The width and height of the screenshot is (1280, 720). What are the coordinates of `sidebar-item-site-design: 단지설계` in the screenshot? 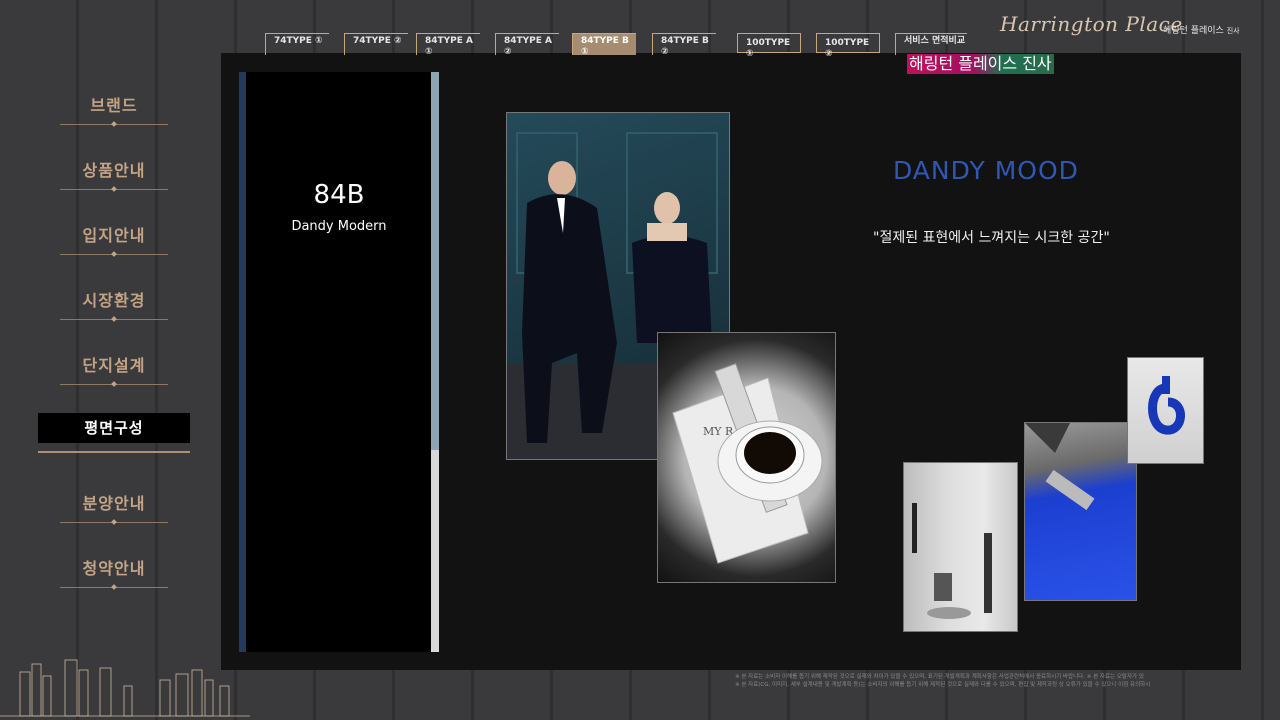 It's located at (114, 372).